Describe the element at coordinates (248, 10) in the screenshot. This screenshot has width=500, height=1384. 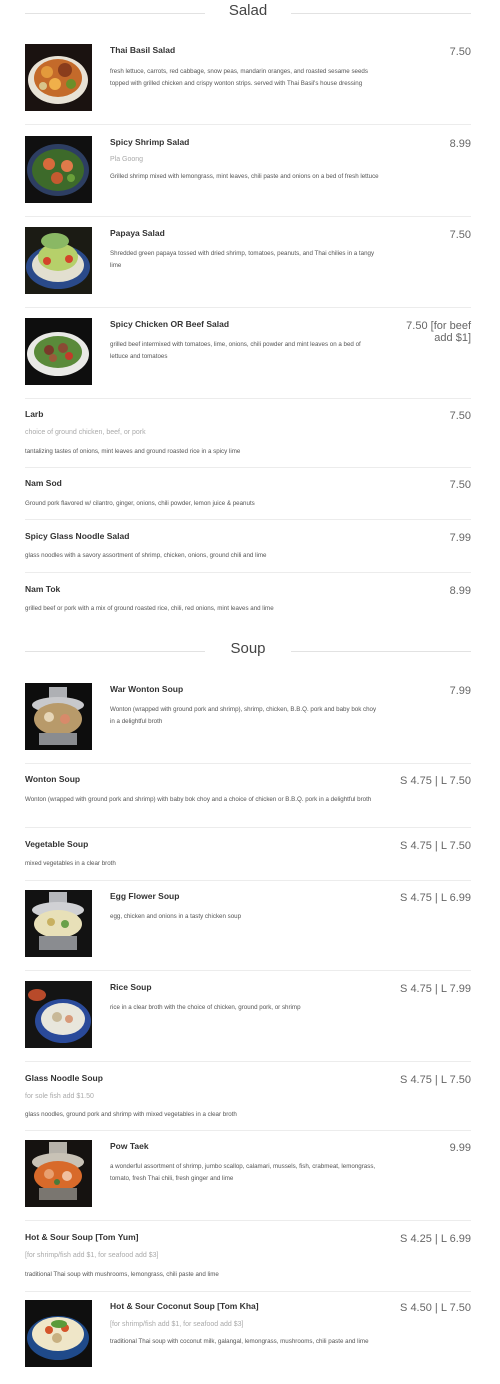
I see `section-title: Salad` at that location.